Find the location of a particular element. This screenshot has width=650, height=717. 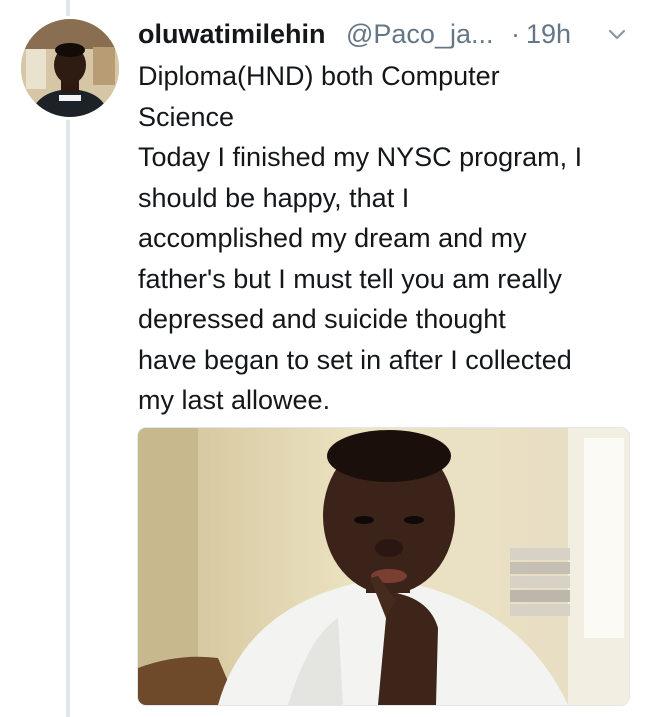

tweet-text-line: Science is located at coordinates (186, 116).